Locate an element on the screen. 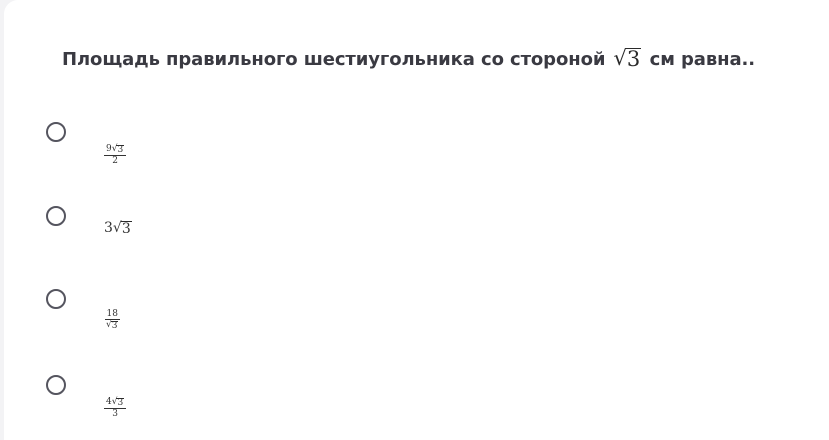  answer-math-3: 18 √ 3 is located at coordinates (112, 320).